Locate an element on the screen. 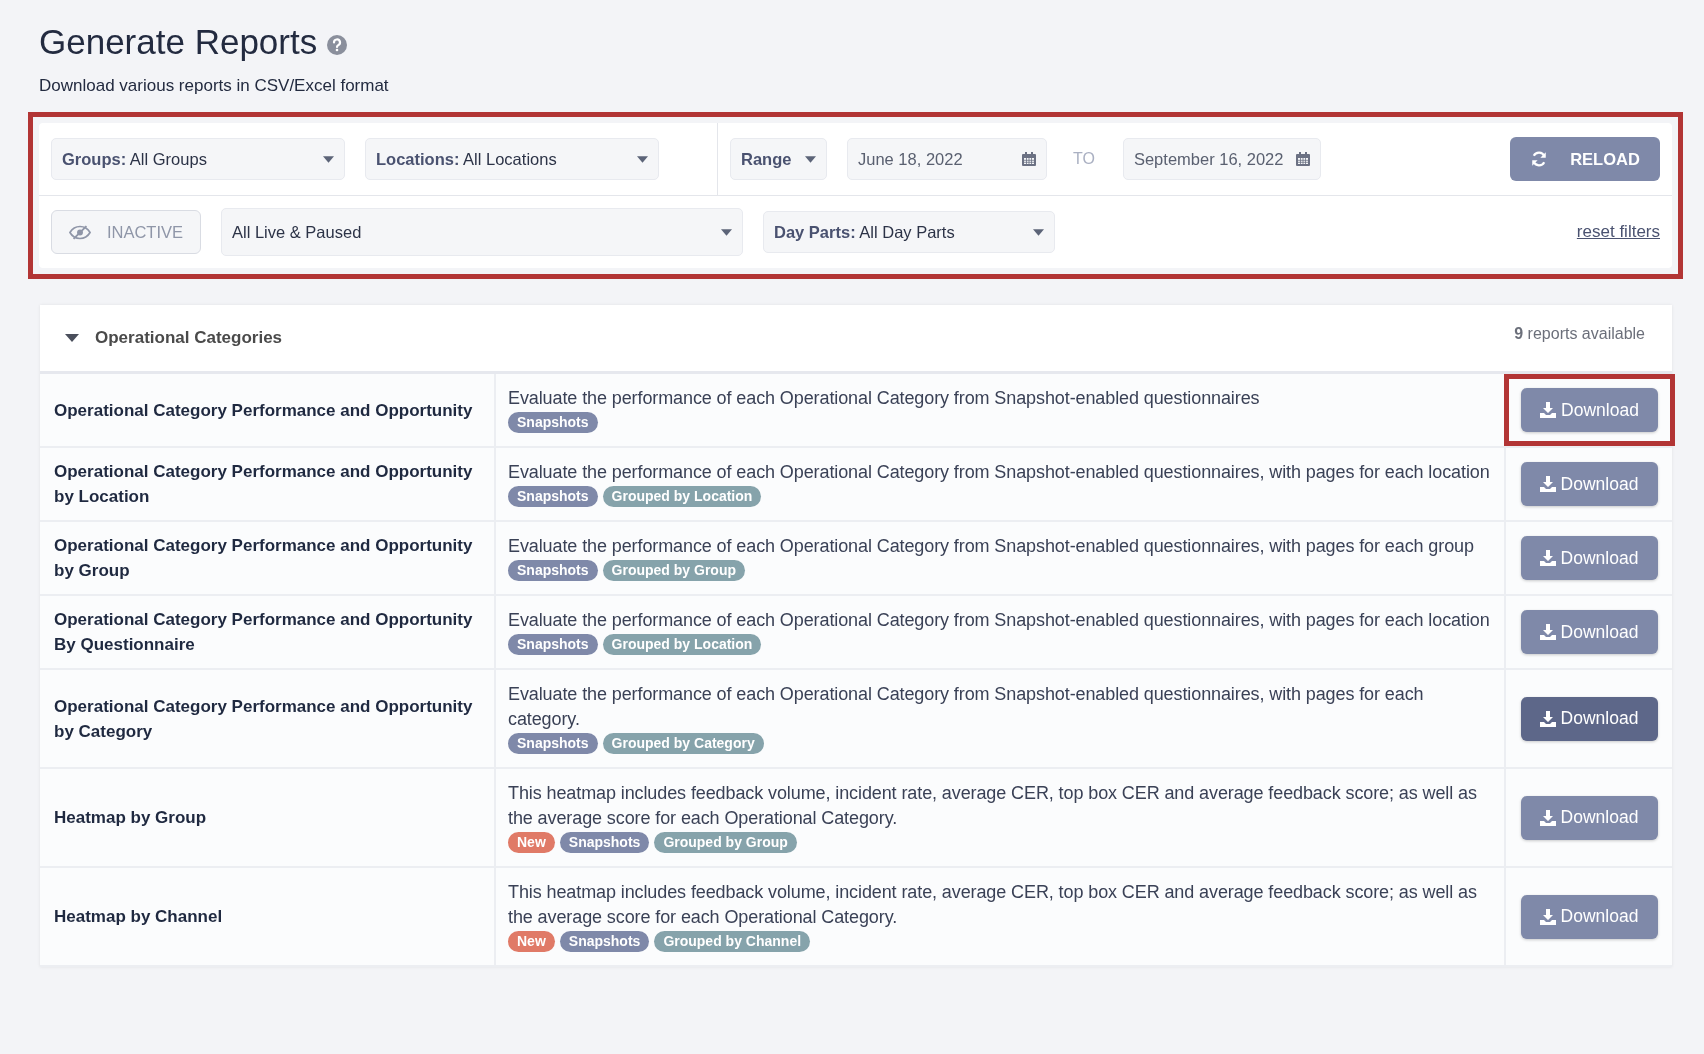 The width and height of the screenshot is (1704, 1054). report-name: Operational Category Performance and Opportunity is located at coordinates (263, 410).